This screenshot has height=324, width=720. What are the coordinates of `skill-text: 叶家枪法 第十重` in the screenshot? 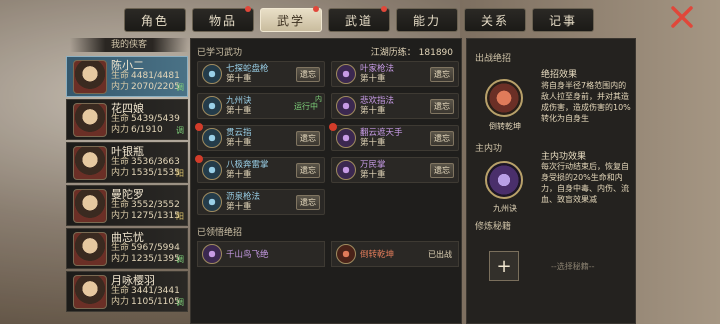 It's located at (395, 74).